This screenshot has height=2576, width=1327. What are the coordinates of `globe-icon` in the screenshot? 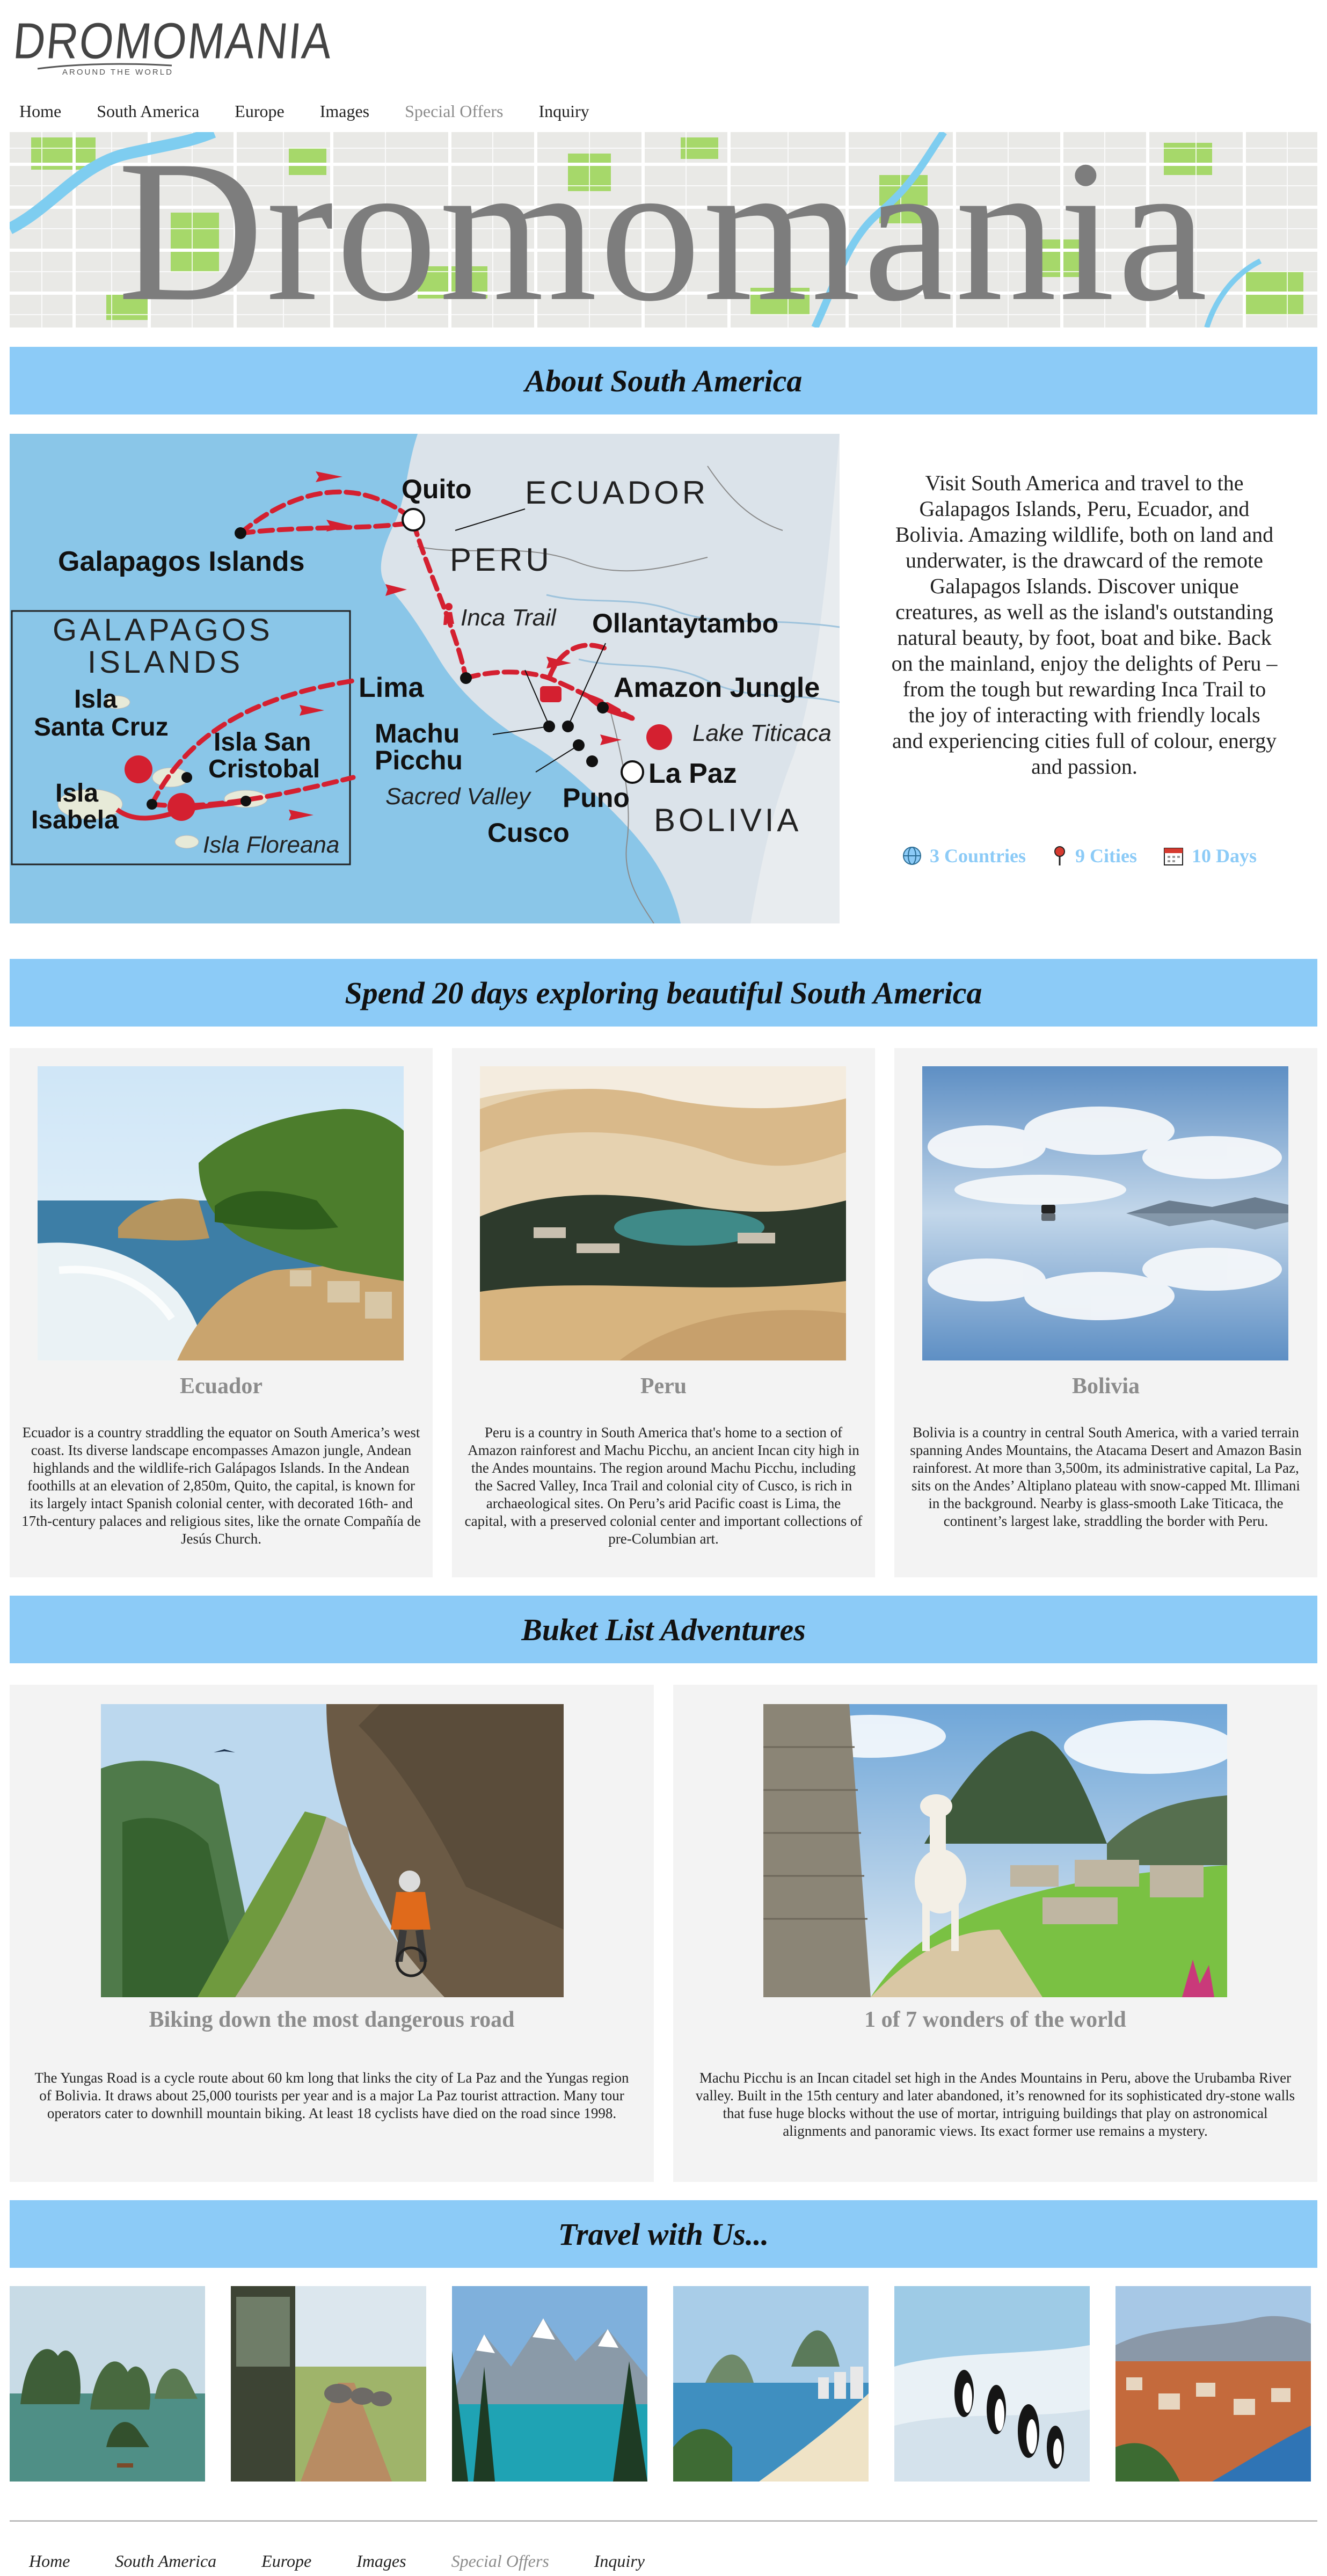 It's located at (912, 856).